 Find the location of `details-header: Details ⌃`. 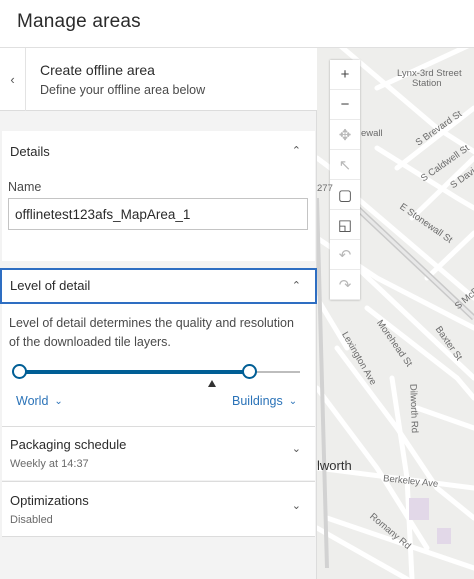

details-header: Details ⌃ is located at coordinates (158, 151).